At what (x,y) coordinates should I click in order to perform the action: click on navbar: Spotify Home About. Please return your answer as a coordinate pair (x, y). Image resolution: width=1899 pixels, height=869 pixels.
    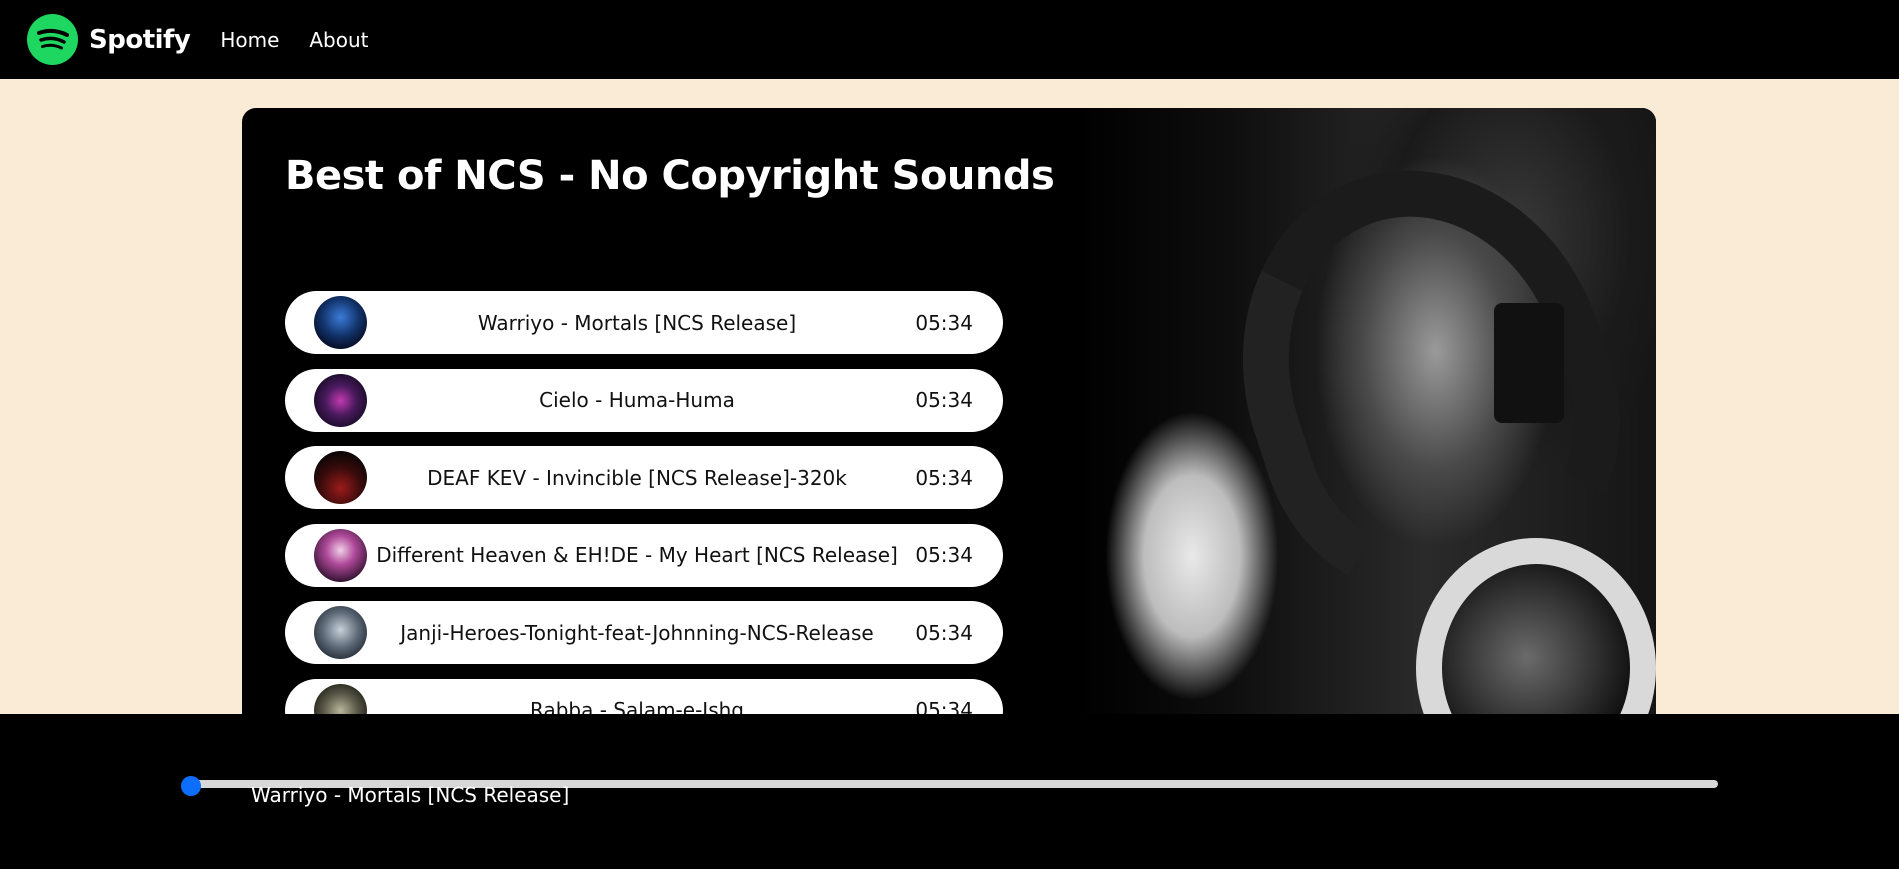
    Looking at the image, I should click on (949, 39).